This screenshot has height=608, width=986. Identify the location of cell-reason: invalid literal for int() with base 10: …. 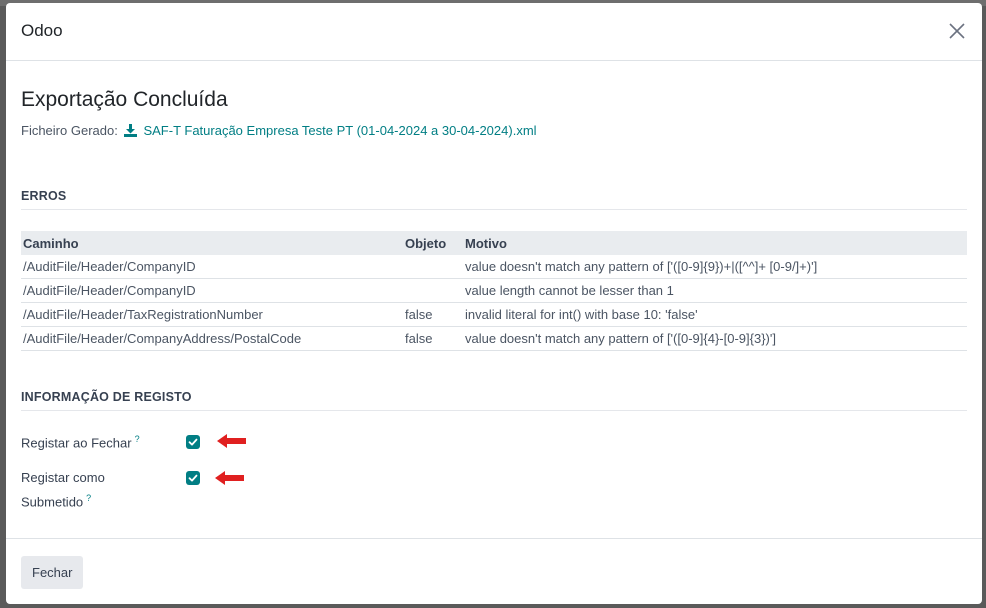
(715, 314).